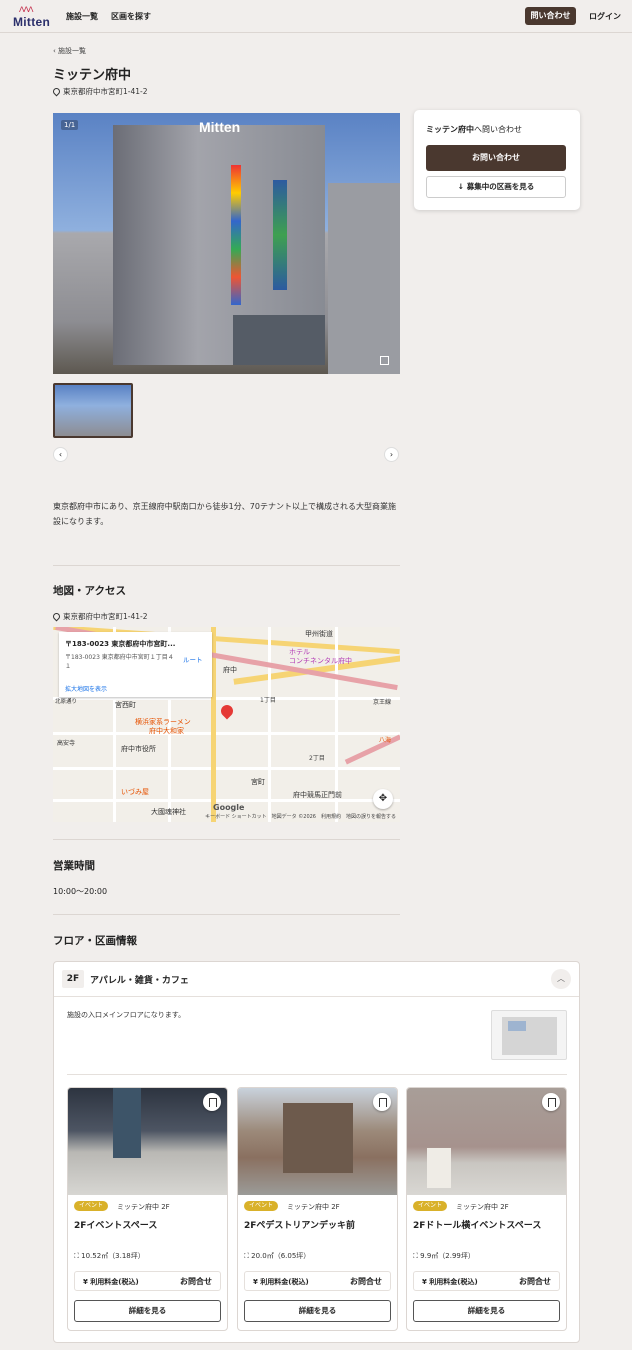 This screenshot has width=632, height=1350. What do you see at coordinates (385, 740) in the screenshot?
I see `map-label: 八海` at bounding box center [385, 740].